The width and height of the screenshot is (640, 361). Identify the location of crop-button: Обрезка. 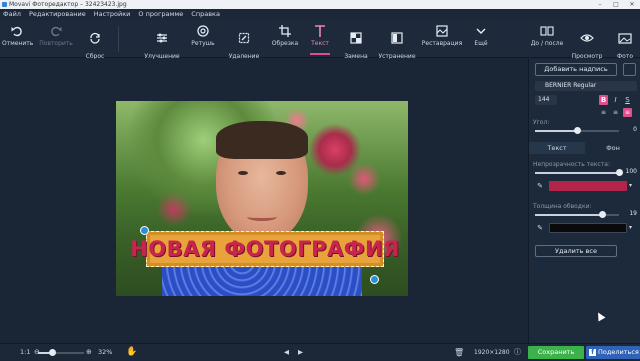
(285, 39).